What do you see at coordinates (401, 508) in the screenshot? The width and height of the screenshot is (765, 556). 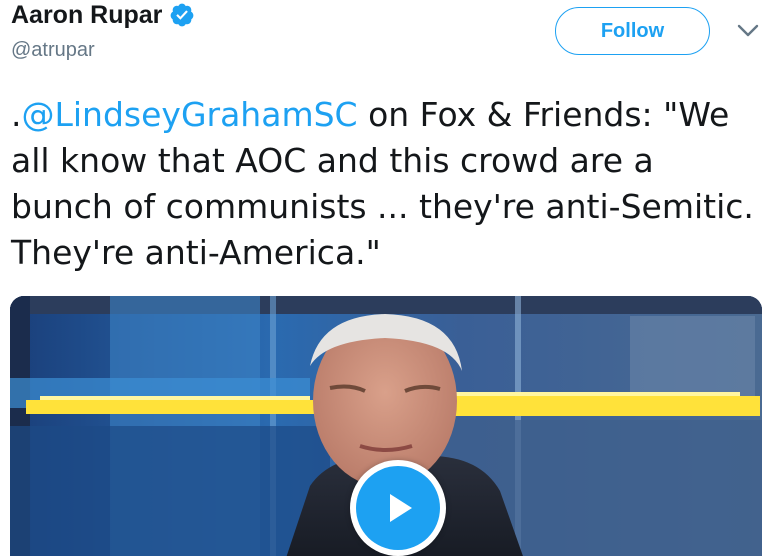 I see `play-icon` at bounding box center [401, 508].